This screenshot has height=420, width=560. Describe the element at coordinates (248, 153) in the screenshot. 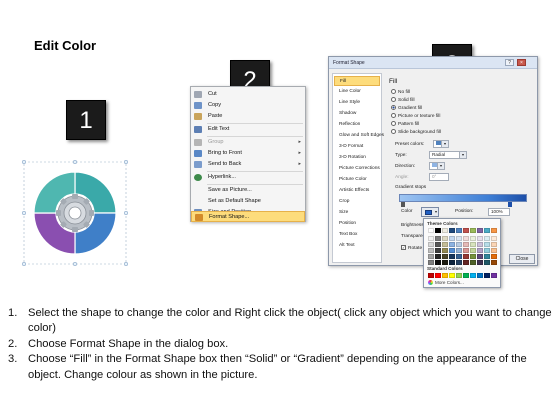

I see `menu-item-bring-to-front: Bring to Front ▸` at that location.